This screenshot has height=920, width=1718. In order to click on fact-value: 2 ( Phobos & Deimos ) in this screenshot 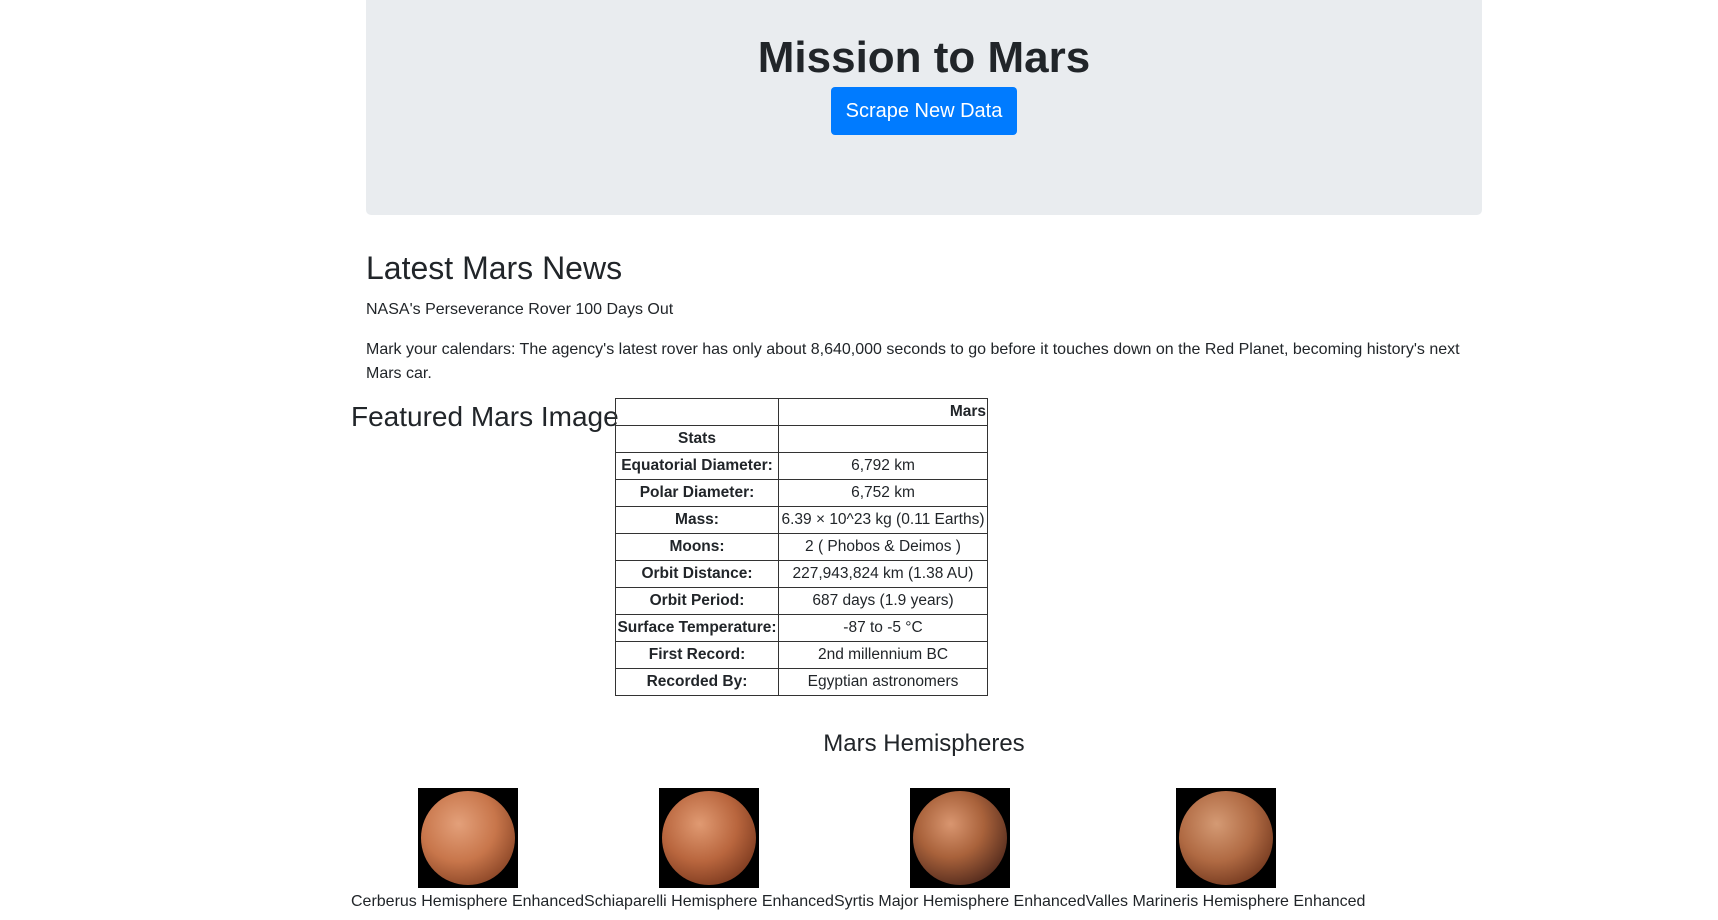, I will do `click(883, 547)`.